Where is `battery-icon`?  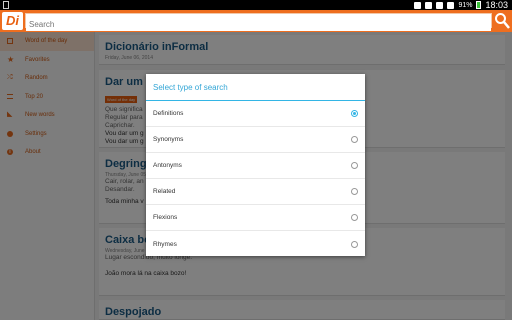
battery-icon is located at coordinates (479, 5).